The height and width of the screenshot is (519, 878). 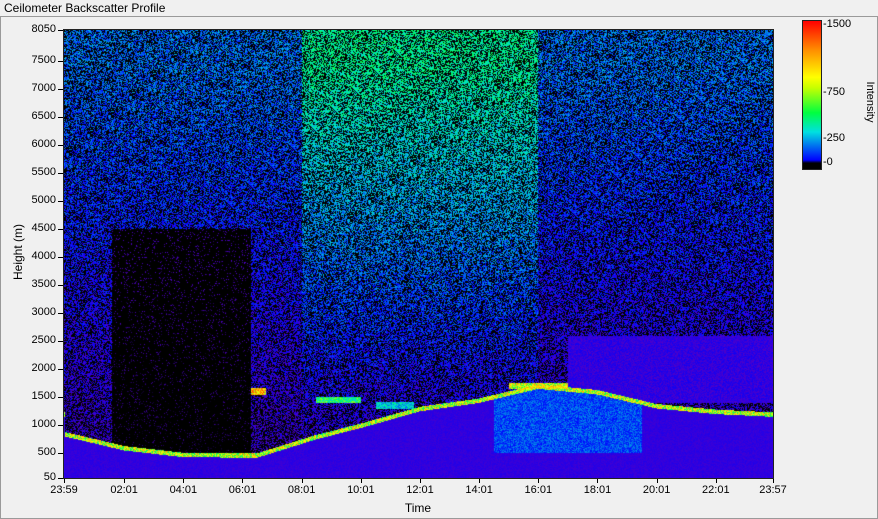 I want to click on x-tick-label: 06:01, so click(x=242, y=490).